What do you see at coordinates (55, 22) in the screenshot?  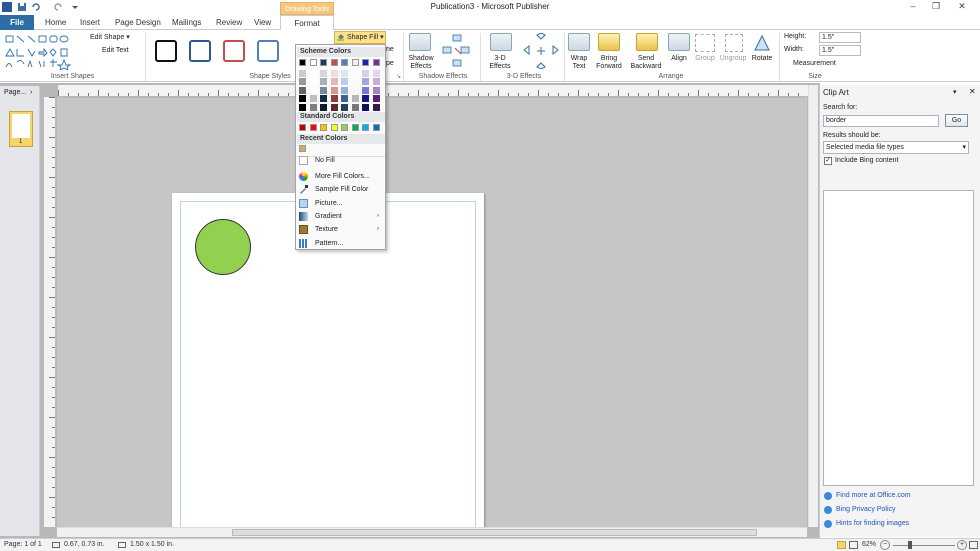 I see `tab-home: Home` at bounding box center [55, 22].